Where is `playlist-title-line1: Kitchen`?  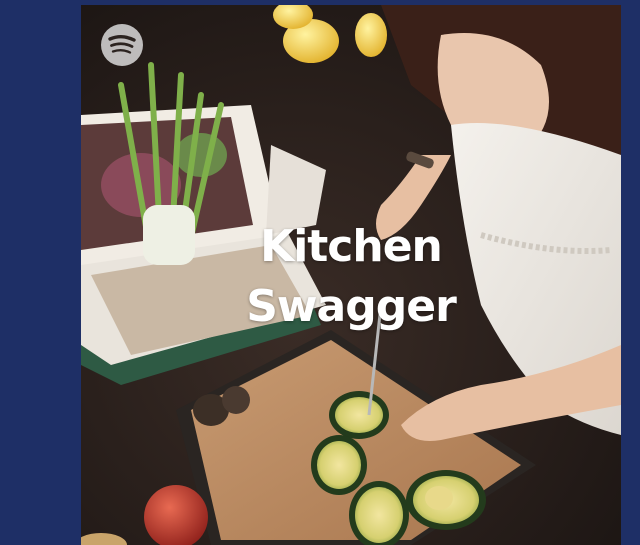
playlist-title-line1: Kitchen is located at coordinates (351, 246).